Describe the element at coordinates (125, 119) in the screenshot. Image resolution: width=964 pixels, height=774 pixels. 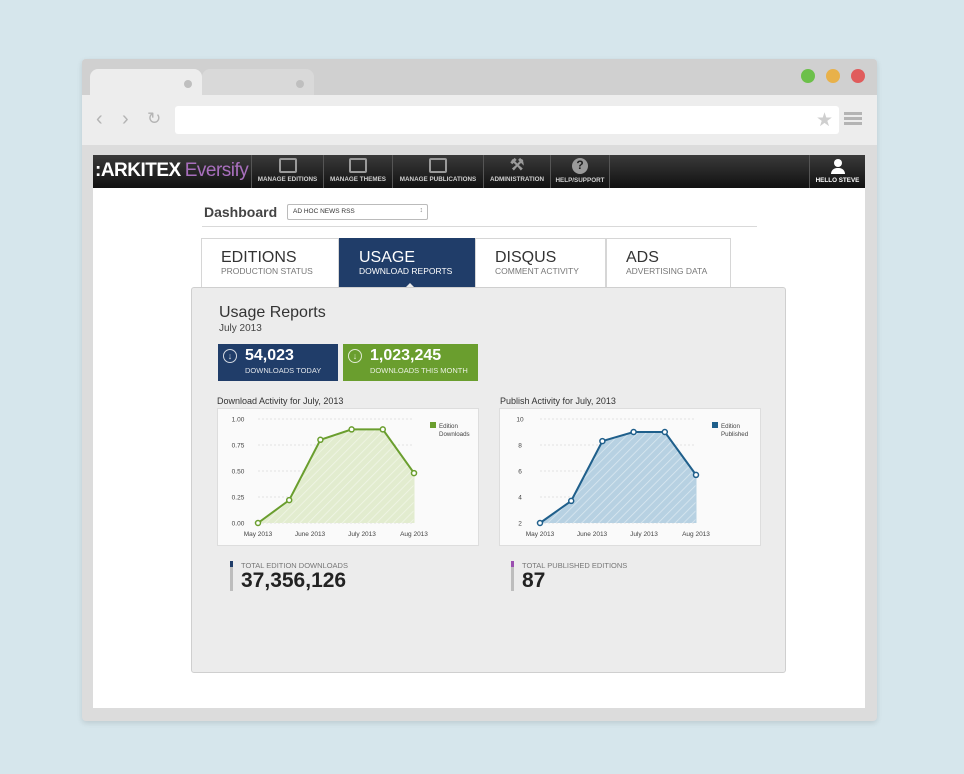
I see `forward-icon: ›` at that location.